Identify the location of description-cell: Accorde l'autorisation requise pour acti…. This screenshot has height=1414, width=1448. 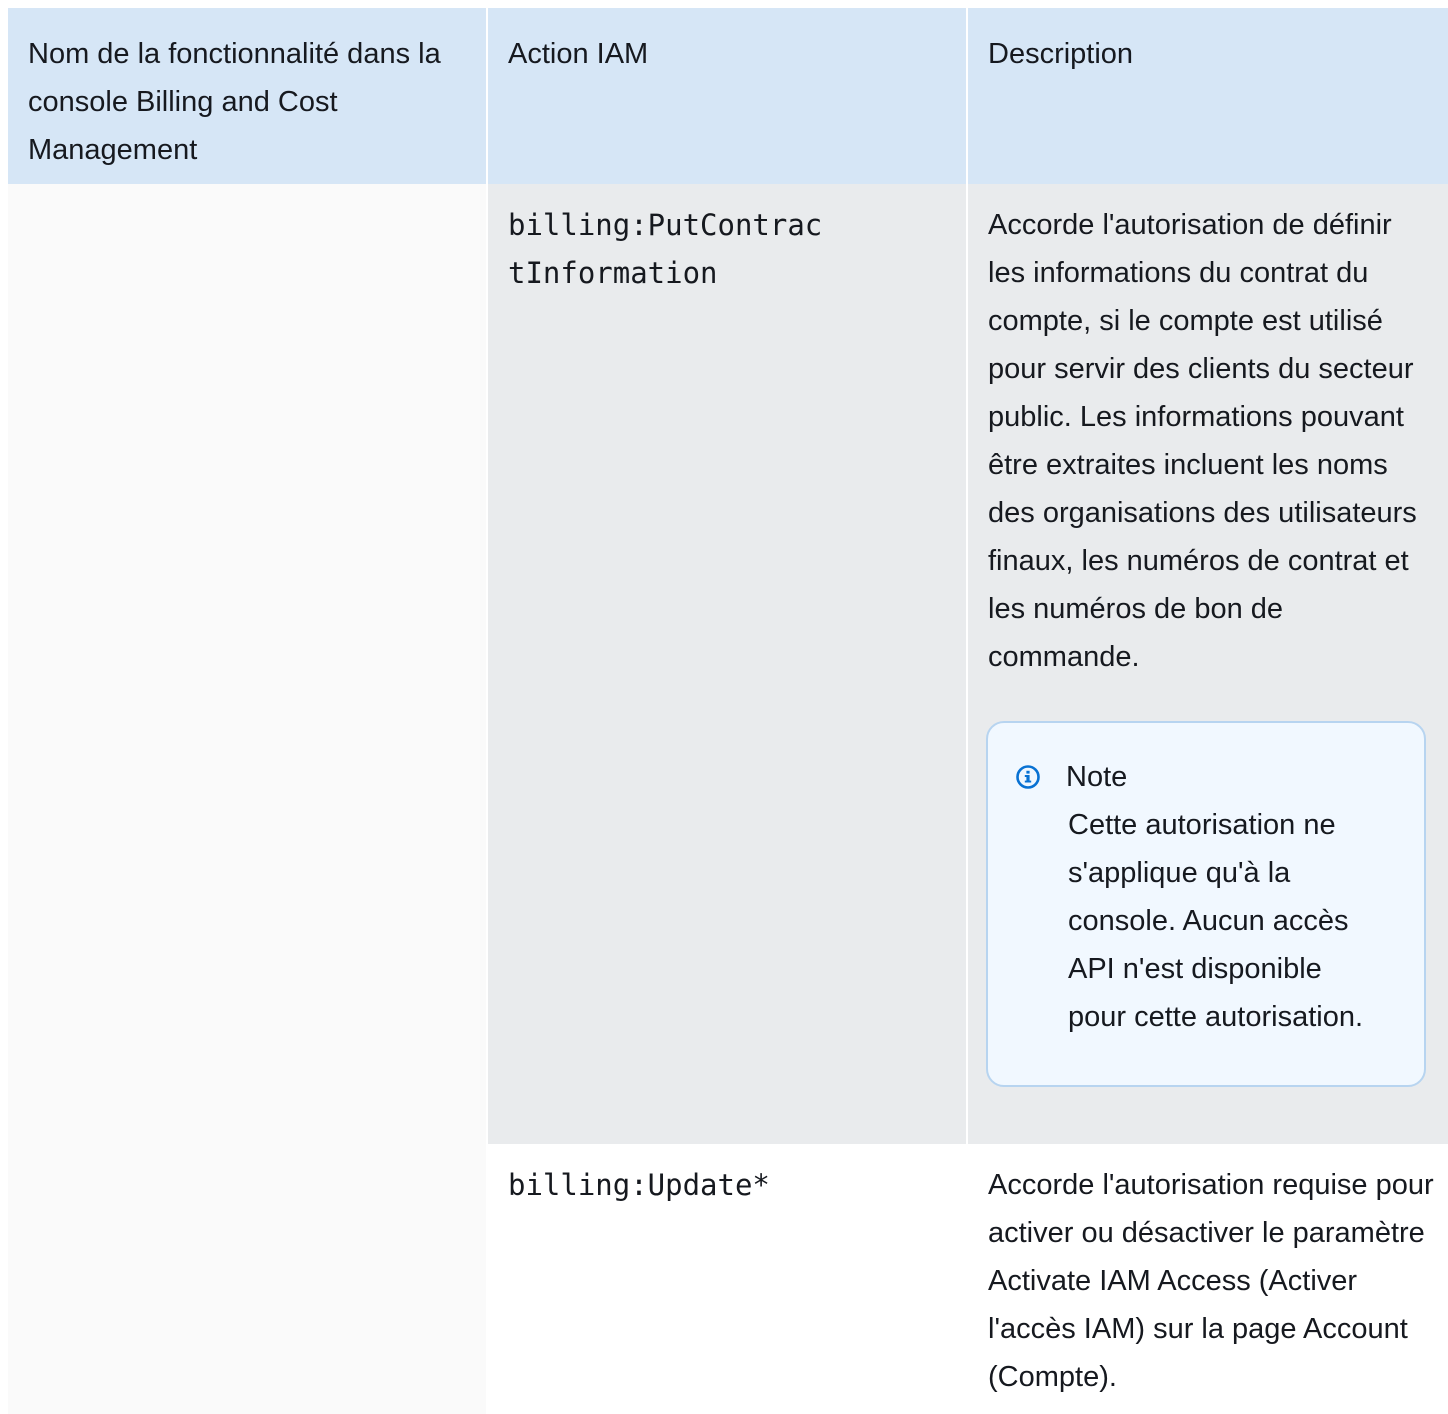
(1208, 1279).